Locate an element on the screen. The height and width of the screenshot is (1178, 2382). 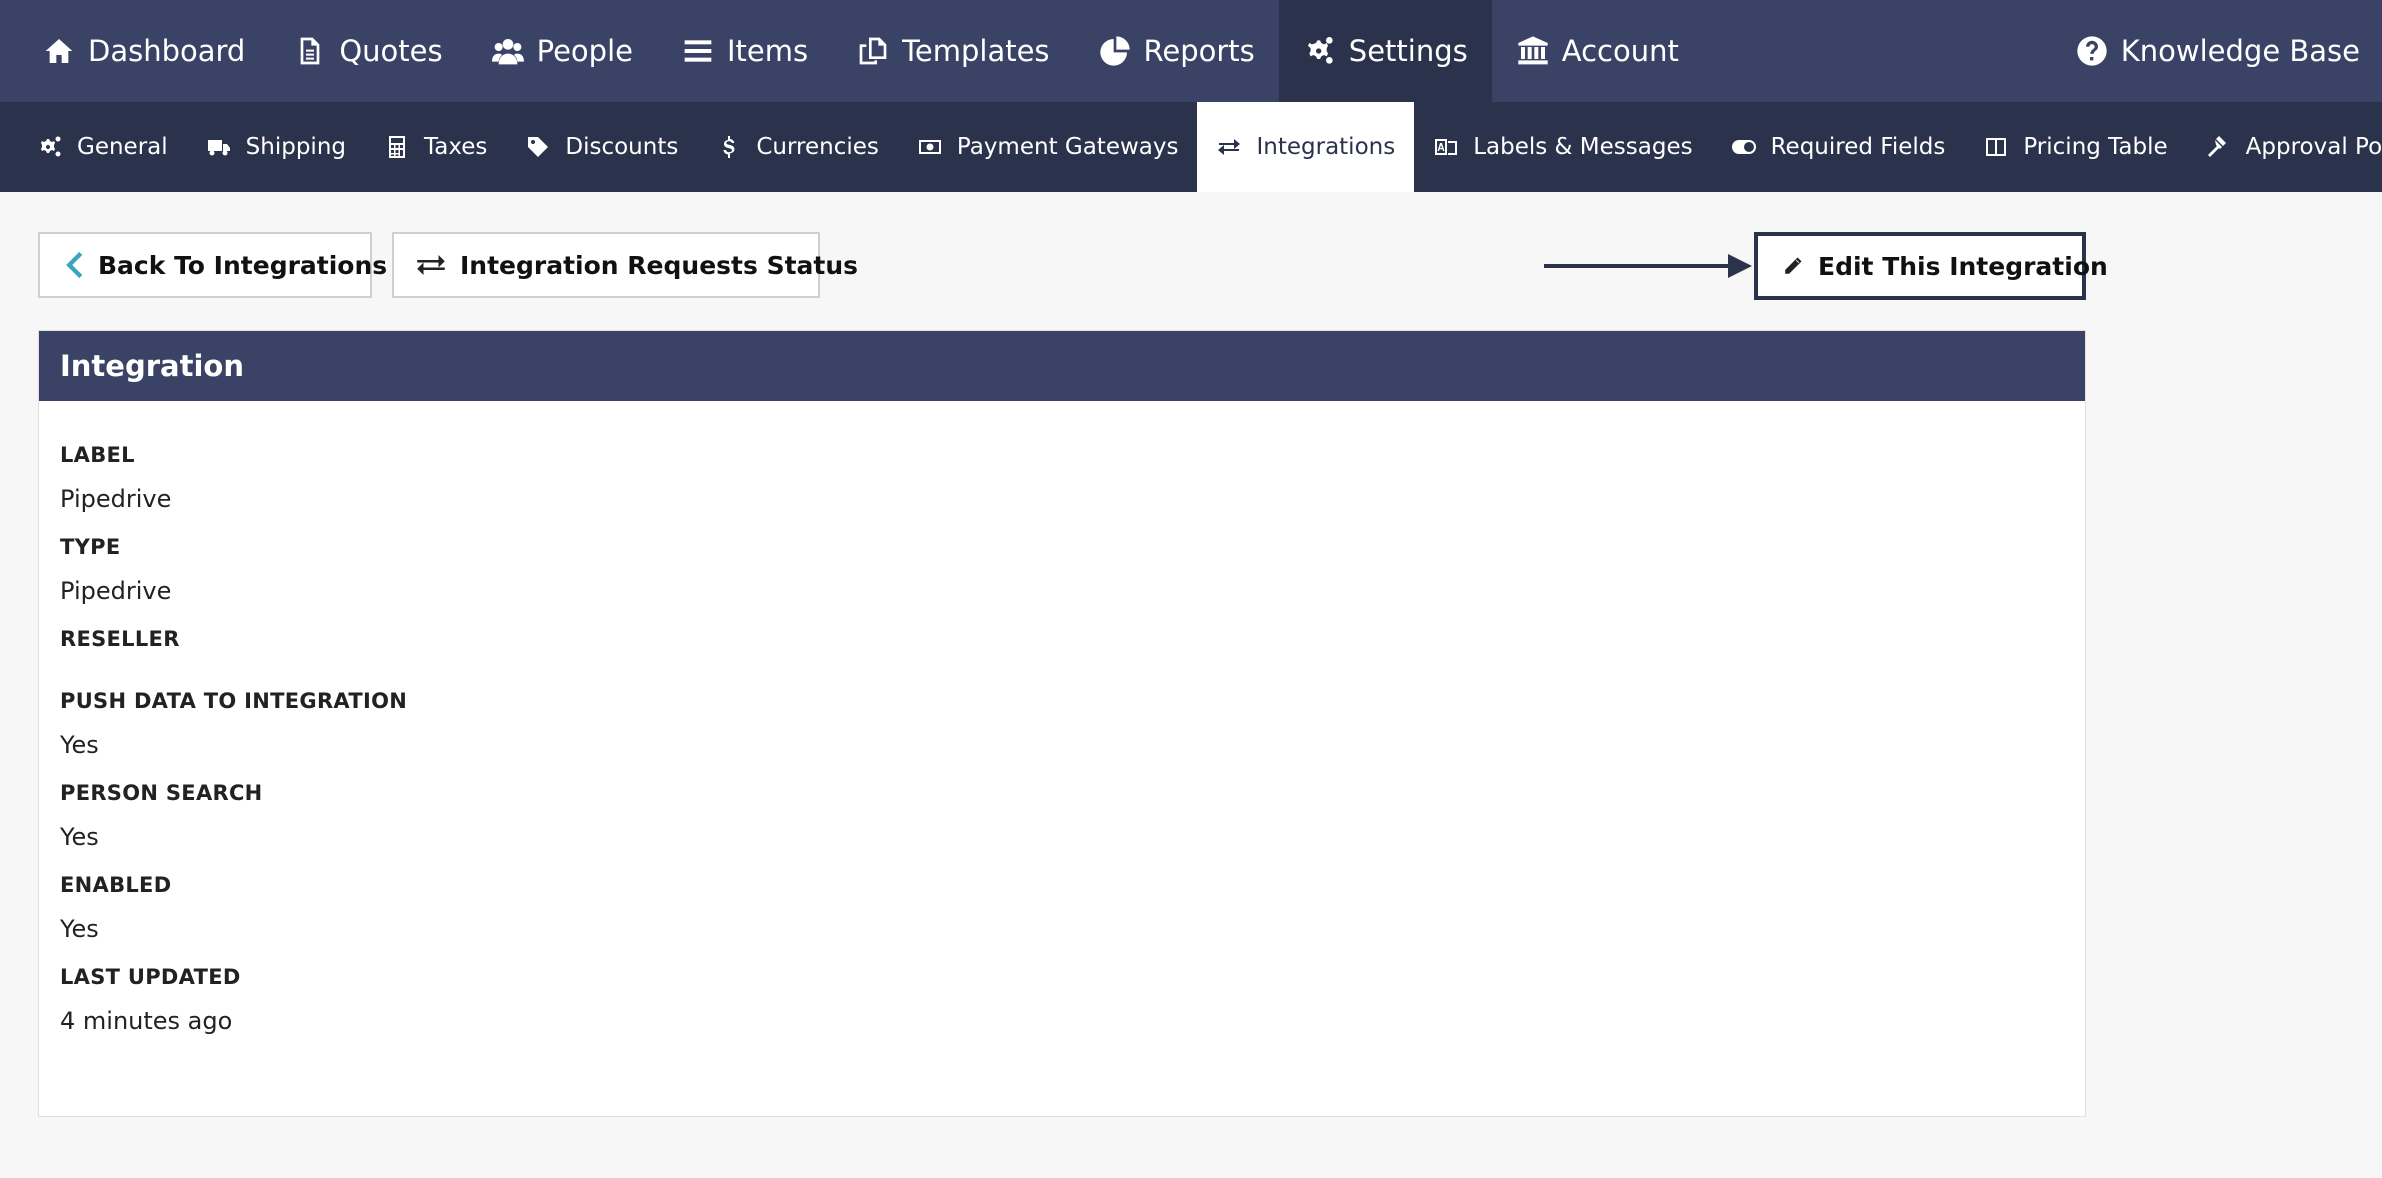
field-person-search-heading: PERSON SEARCH is located at coordinates (161, 793).